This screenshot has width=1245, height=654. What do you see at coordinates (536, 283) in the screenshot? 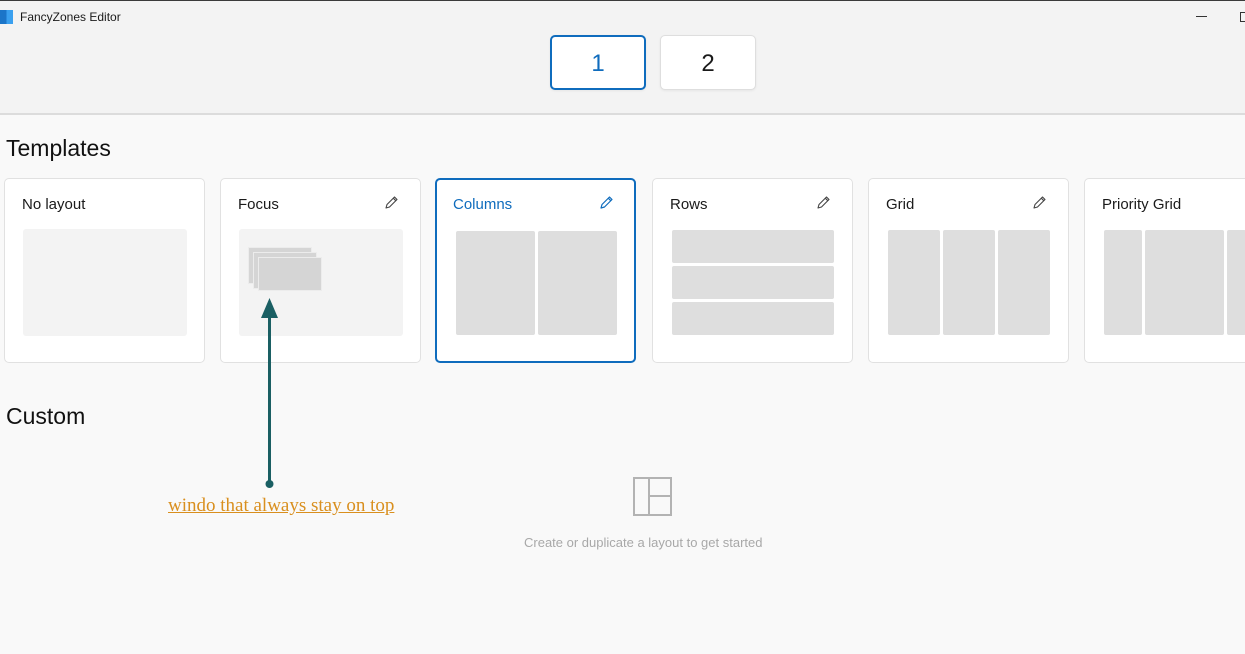
I see `layout-preview-columns` at bounding box center [536, 283].